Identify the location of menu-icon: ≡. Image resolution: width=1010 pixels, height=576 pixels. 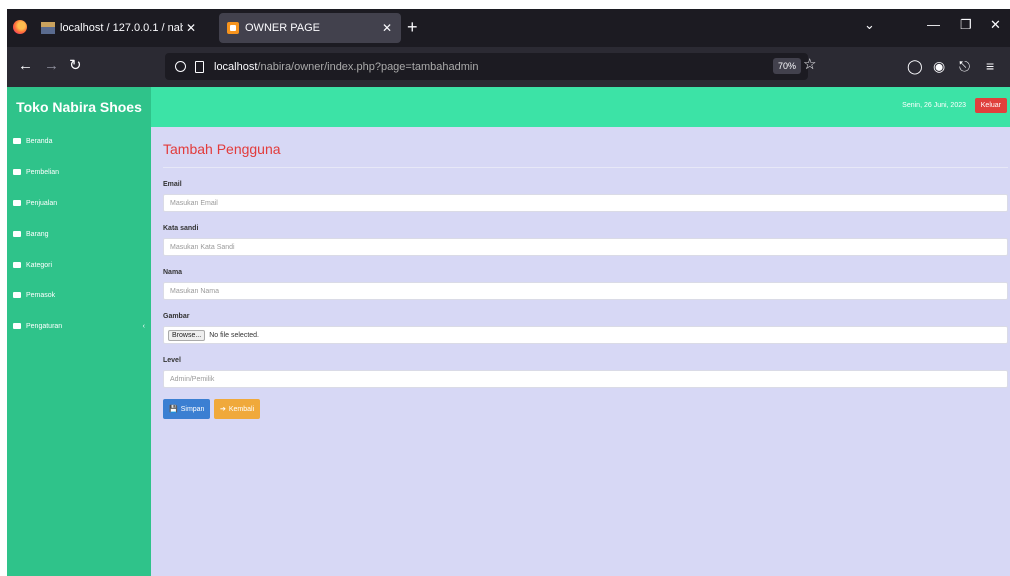
(990, 66).